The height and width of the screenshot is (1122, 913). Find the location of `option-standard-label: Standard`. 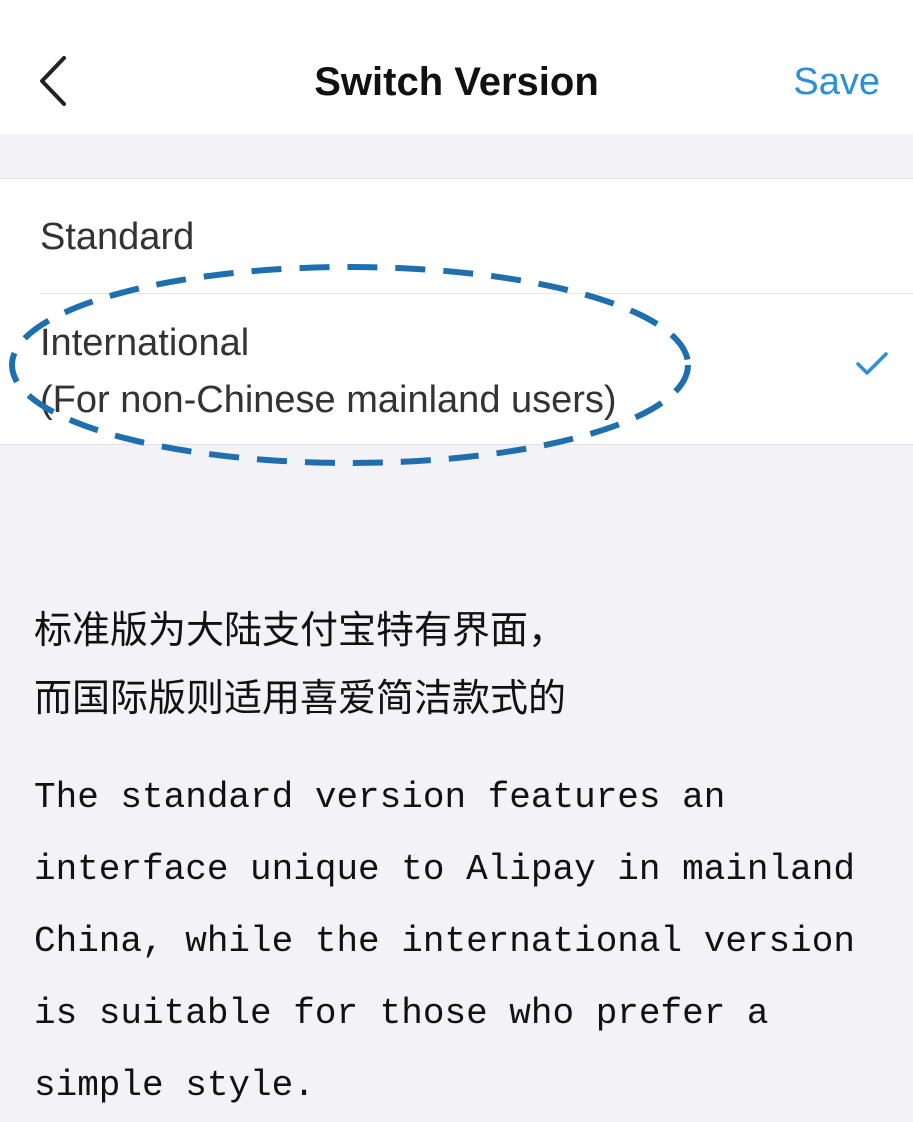

option-standard-label: Standard is located at coordinates (117, 237).